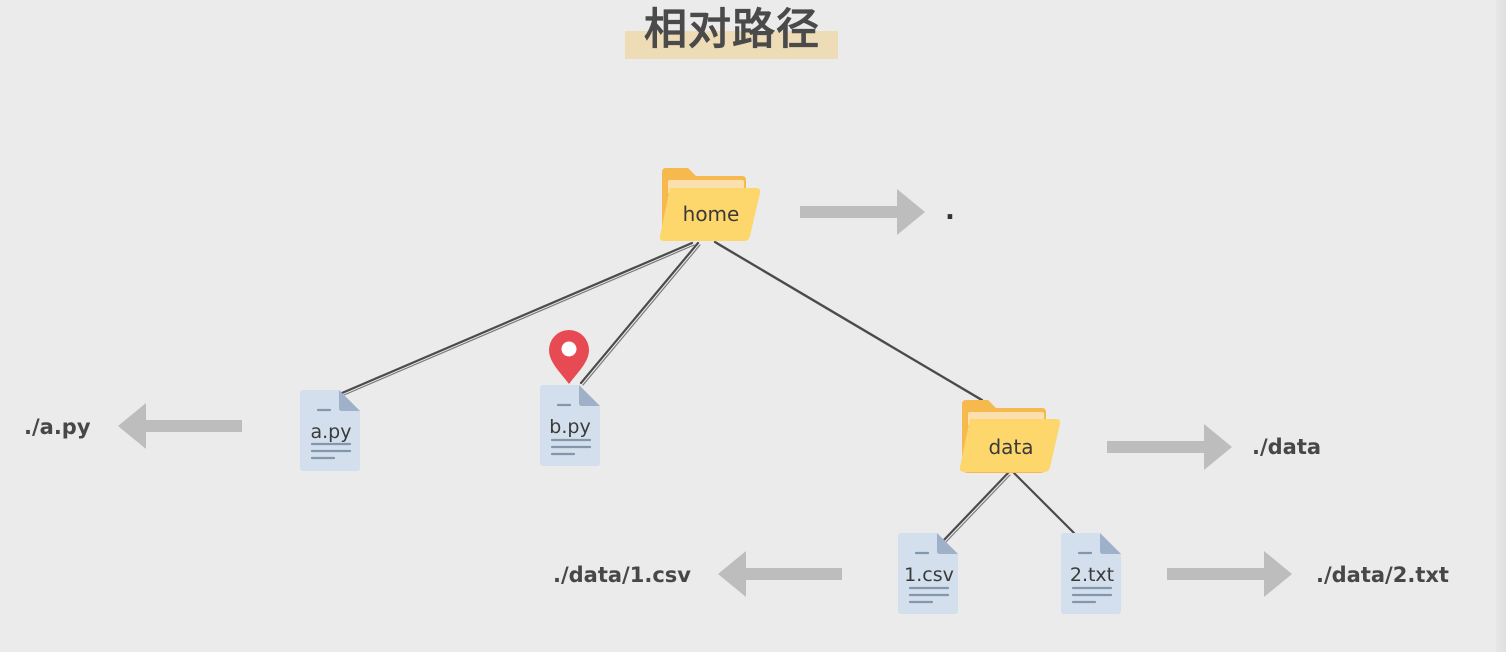  I want to click on path-home-label: ., so click(950, 211).